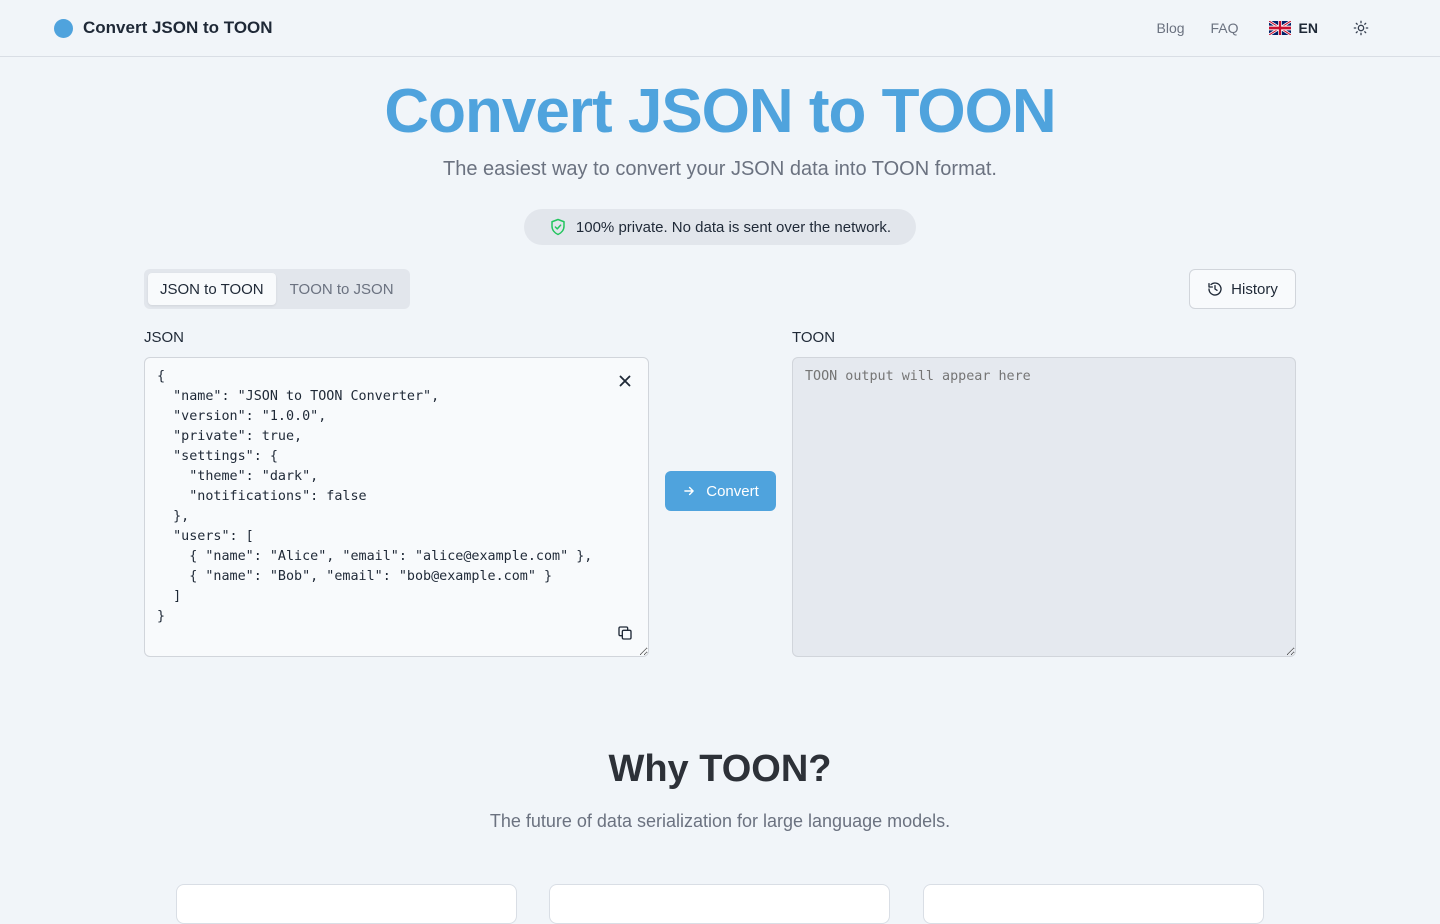 Image resolution: width=1440 pixels, height=924 pixels. Describe the element at coordinates (342, 289) in the screenshot. I see `tab-toon-to-json: TOON to JSON` at that location.